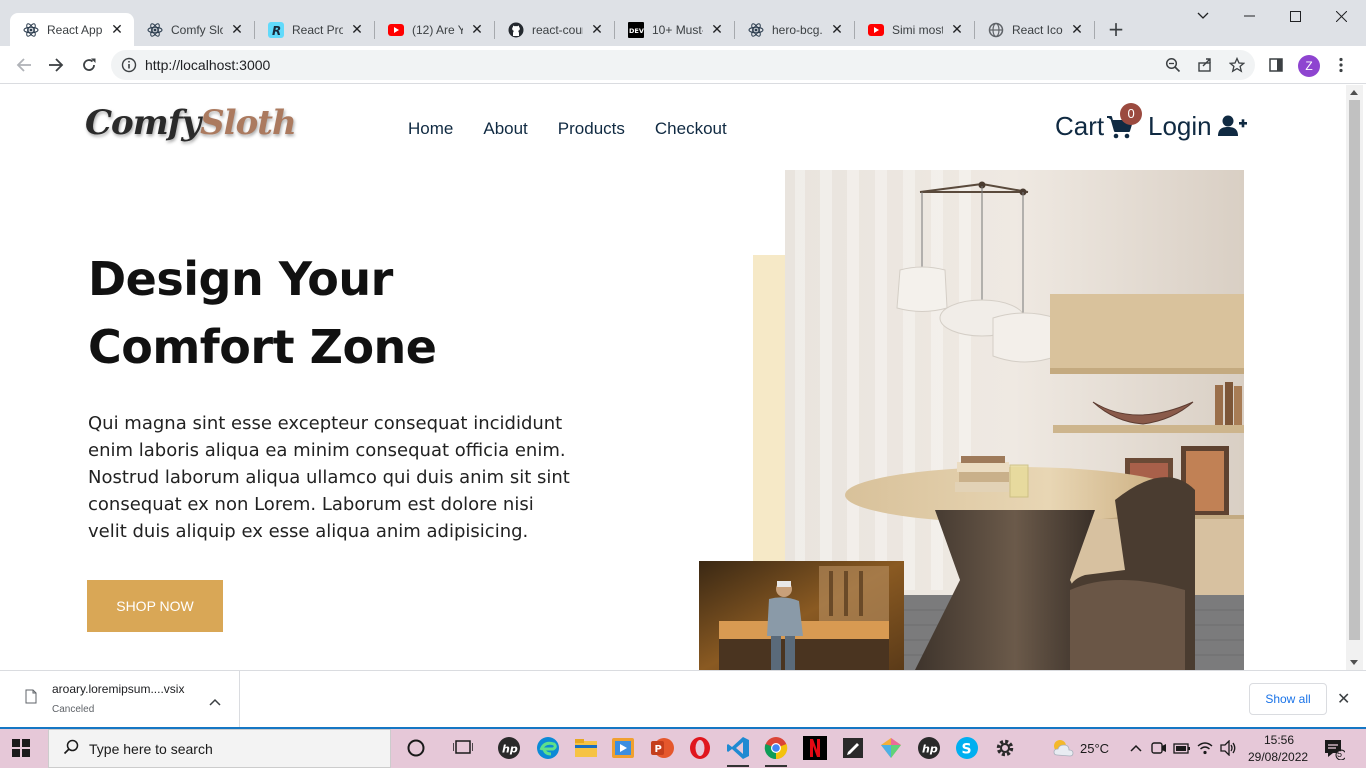  I want to click on svg-text: S, so click(967, 750).